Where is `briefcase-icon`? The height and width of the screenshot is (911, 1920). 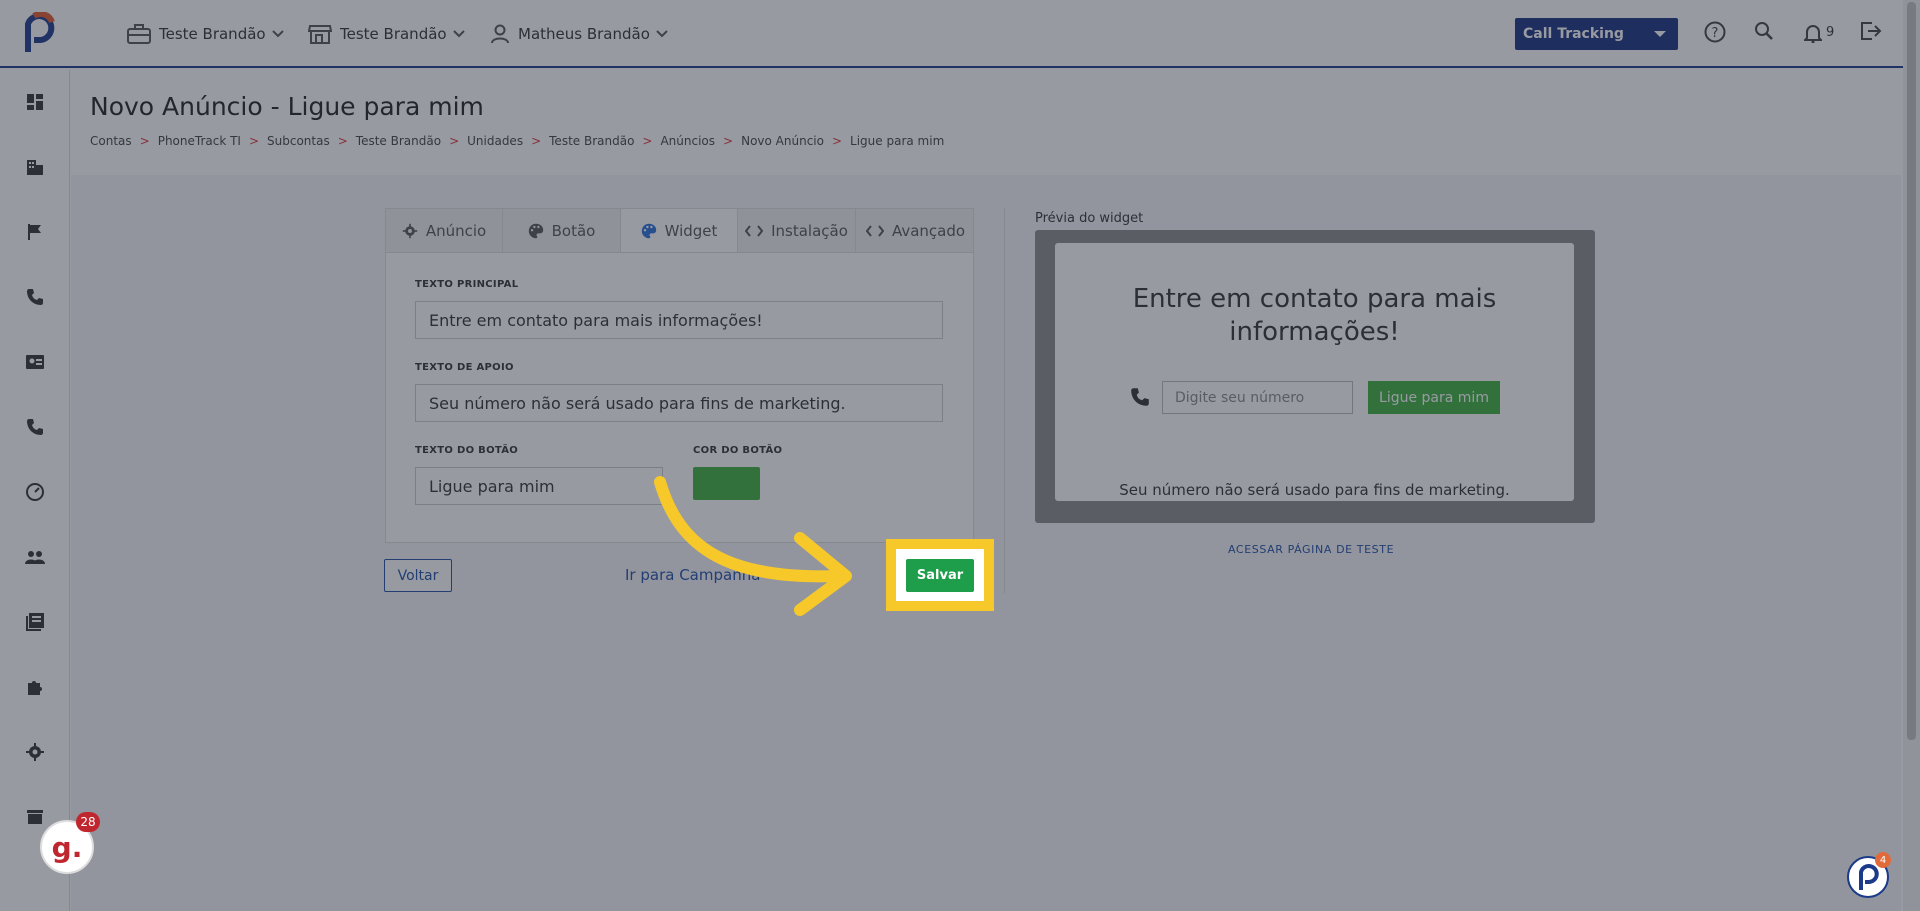
briefcase-icon is located at coordinates (139, 34).